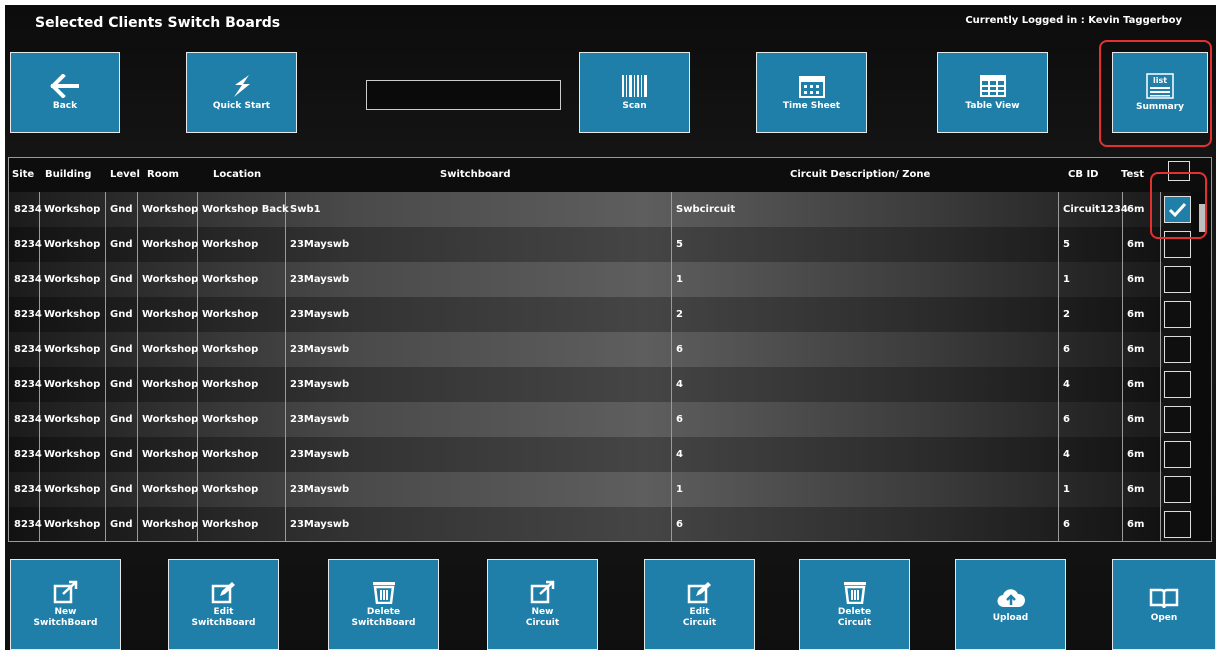  What do you see at coordinates (463, 95) in the screenshot?
I see `search-input` at bounding box center [463, 95].